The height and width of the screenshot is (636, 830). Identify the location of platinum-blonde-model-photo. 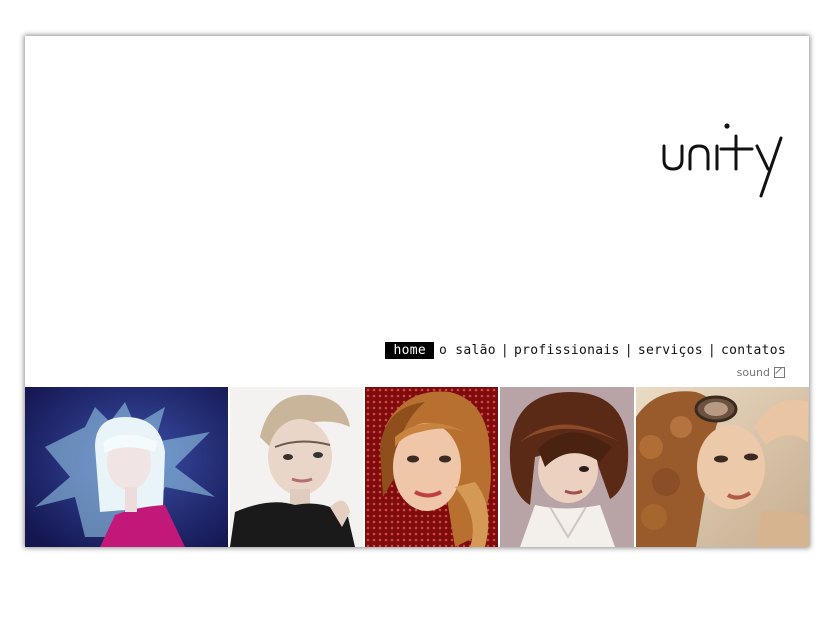
(126, 467).